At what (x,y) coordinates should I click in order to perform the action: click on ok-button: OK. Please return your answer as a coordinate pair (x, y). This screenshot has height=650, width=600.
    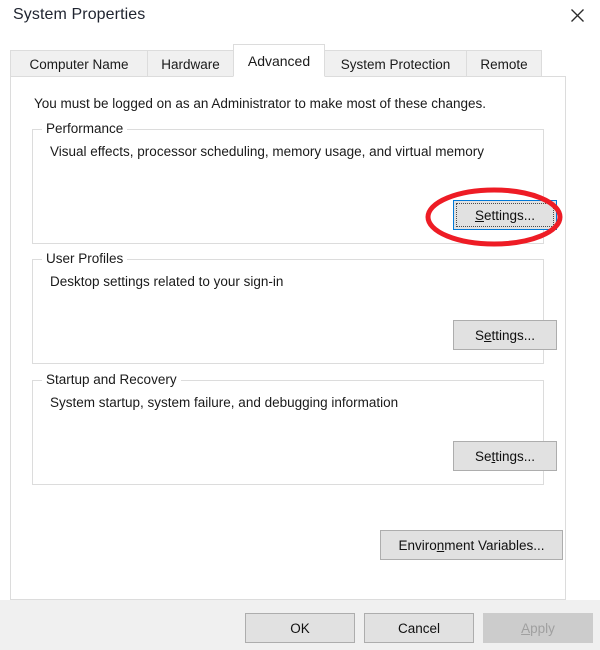
    Looking at the image, I should click on (300, 628).